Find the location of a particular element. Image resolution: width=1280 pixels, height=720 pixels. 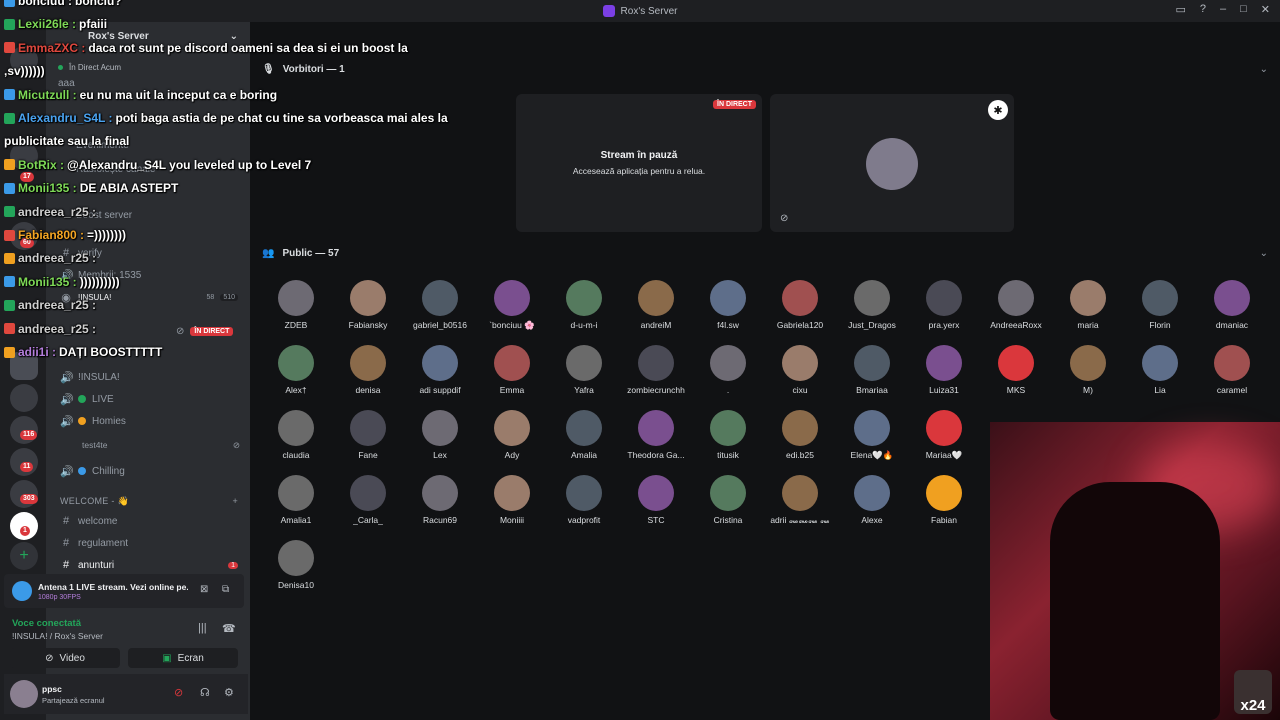

audience-member: Amalia1 is located at coordinates (296, 500).